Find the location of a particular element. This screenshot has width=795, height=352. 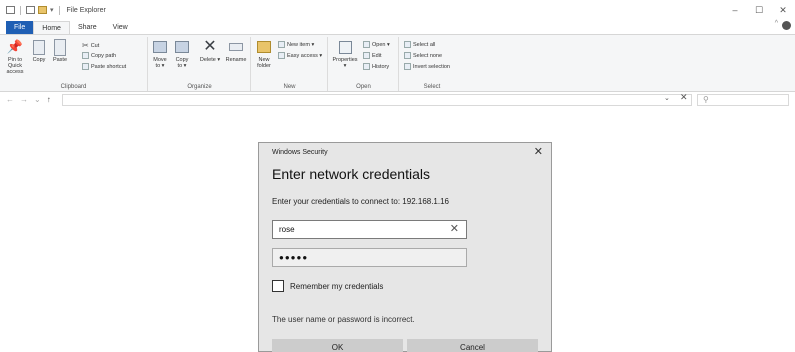

quick-access-dropdown-icon: ▾ is located at coordinates (52, 10).